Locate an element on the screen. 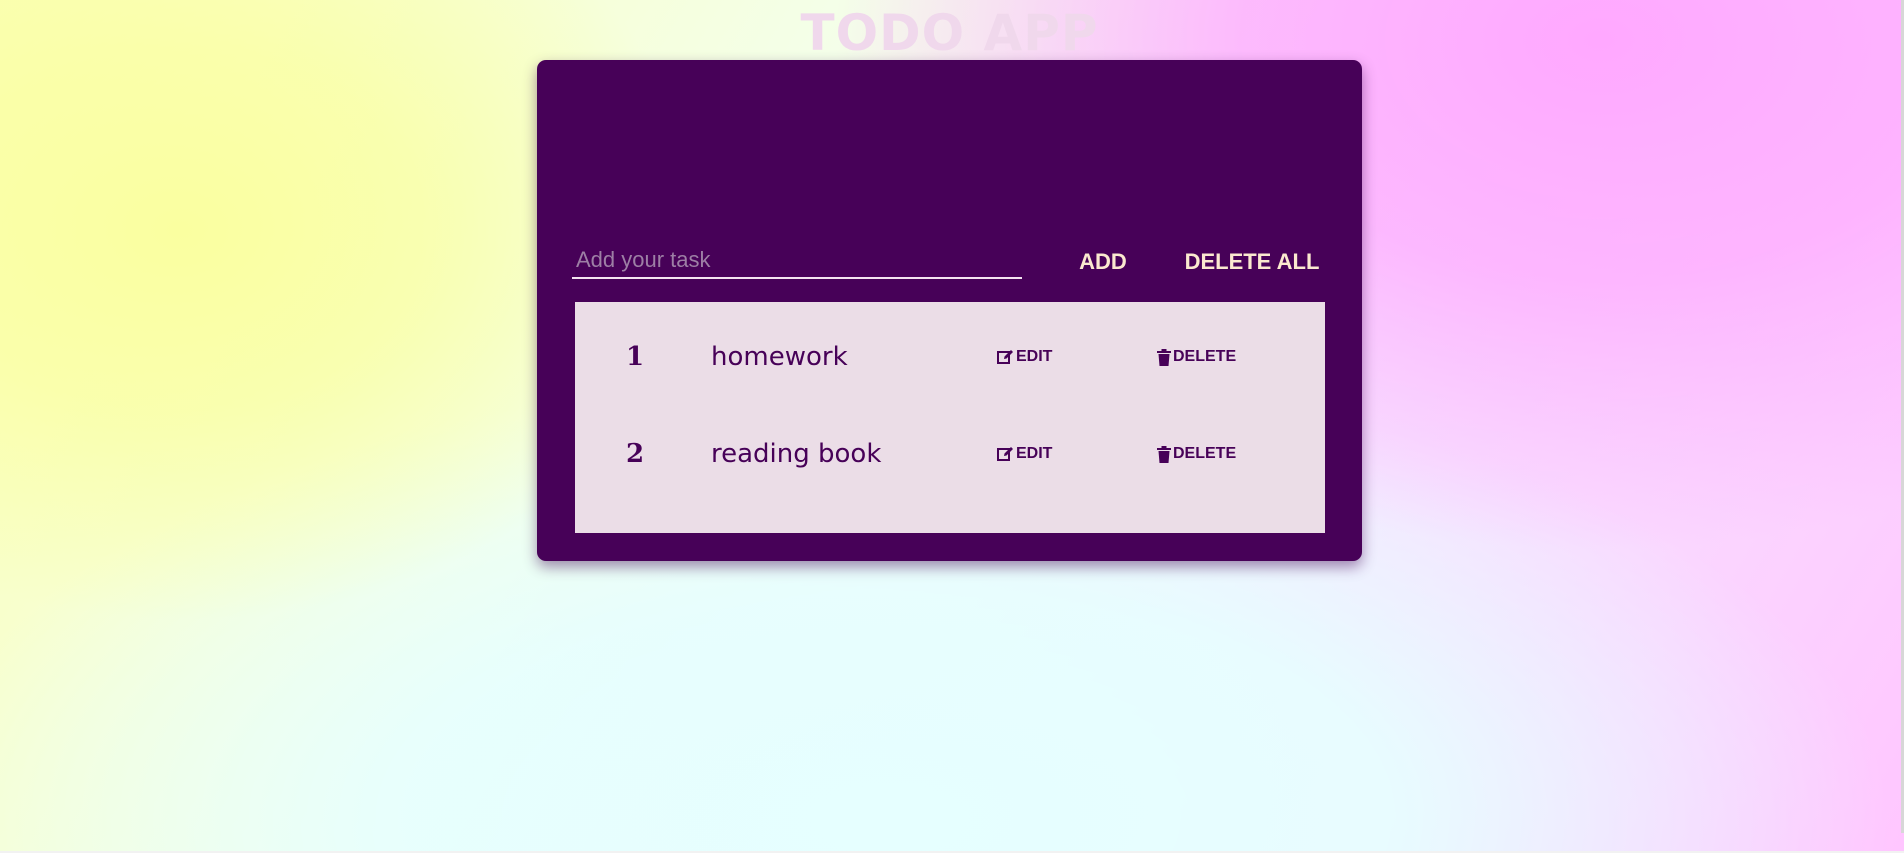  task-input is located at coordinates (797, 261).